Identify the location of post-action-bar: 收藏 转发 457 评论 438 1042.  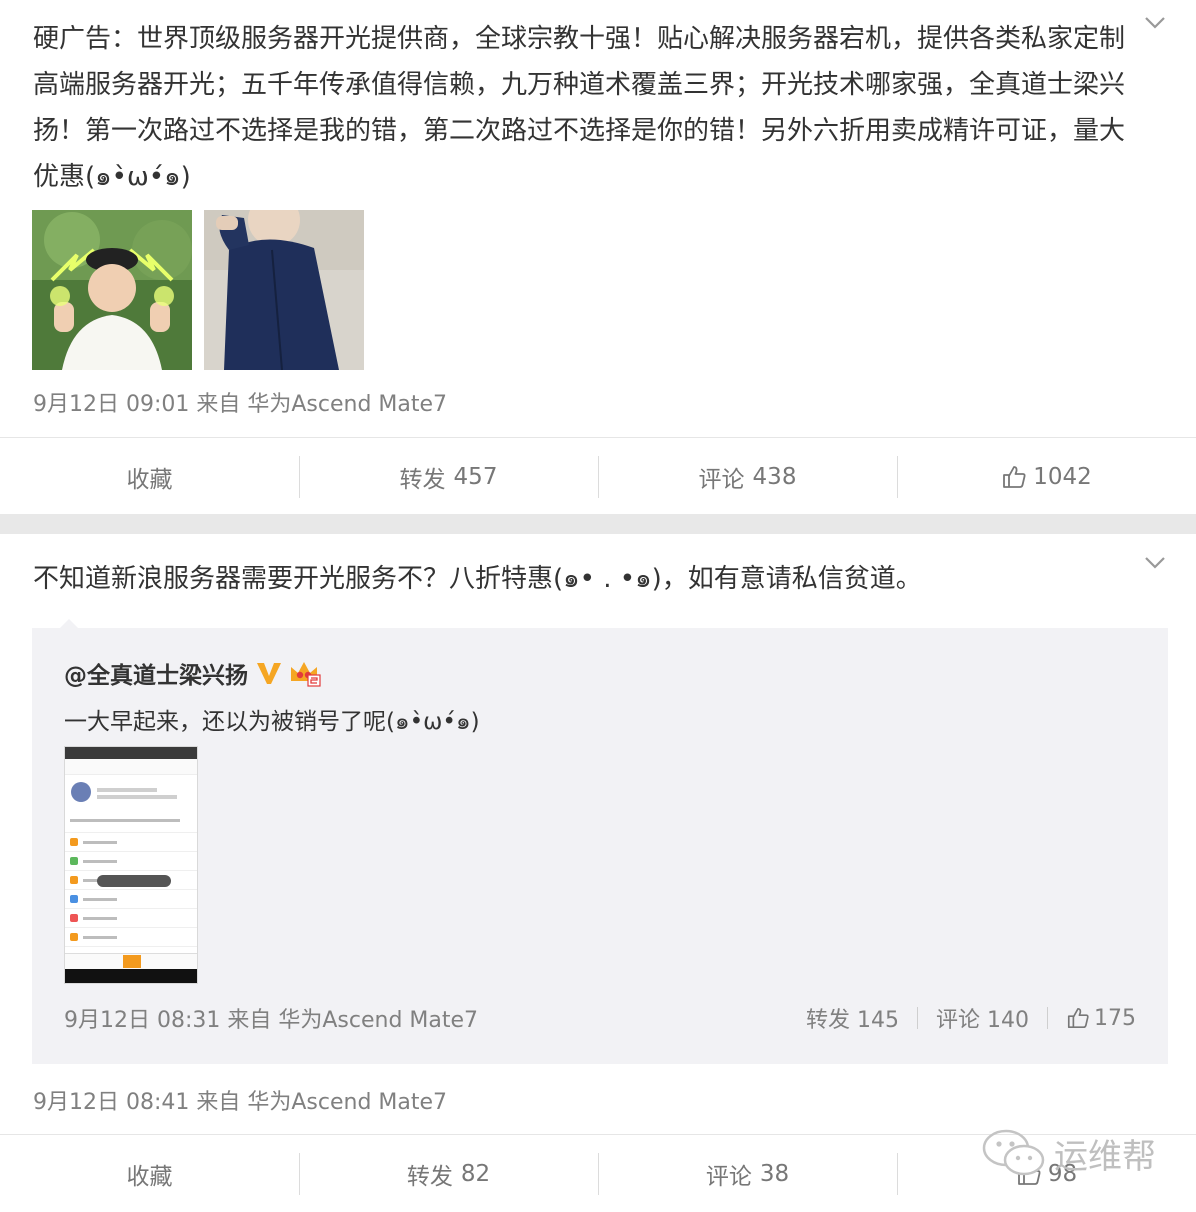
(598, 476).